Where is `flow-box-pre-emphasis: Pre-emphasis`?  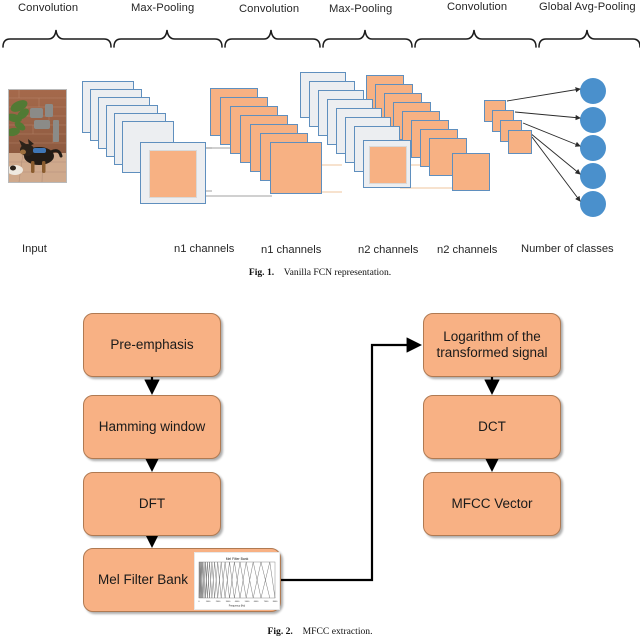
flow-box-pre-emphasis: Pre-emphasis is located at coordinates (152, 345).